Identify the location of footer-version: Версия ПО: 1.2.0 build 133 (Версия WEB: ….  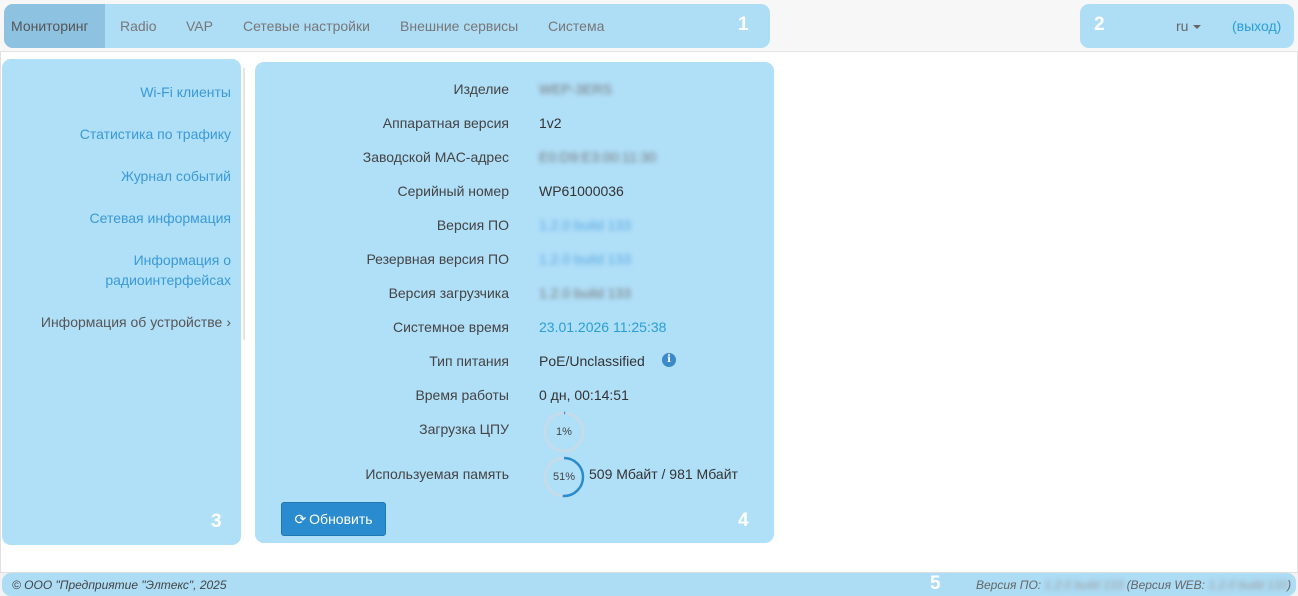
(1133, 585).